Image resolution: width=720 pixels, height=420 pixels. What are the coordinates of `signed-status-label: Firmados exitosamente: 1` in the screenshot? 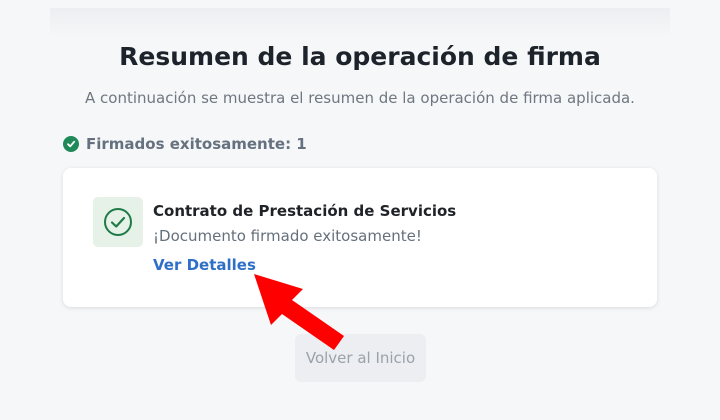 It's located at (196, 144).